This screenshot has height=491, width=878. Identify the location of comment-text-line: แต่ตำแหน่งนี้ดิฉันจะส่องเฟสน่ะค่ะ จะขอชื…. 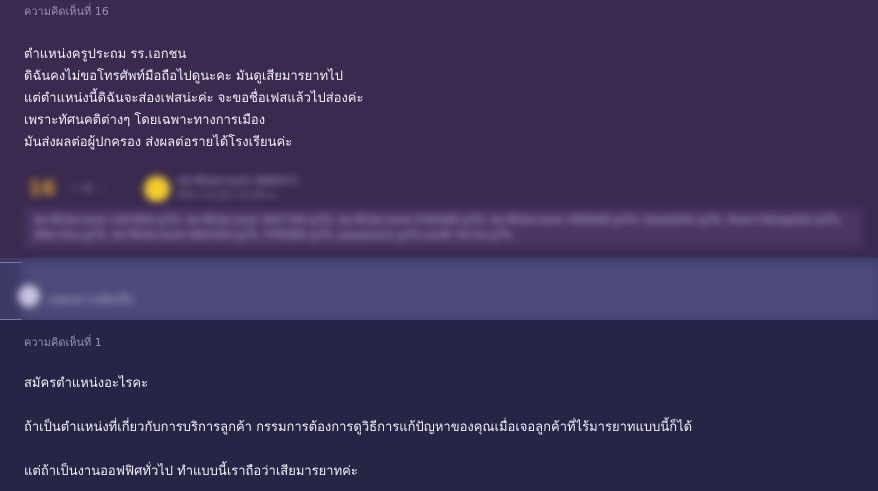
(194, 98).